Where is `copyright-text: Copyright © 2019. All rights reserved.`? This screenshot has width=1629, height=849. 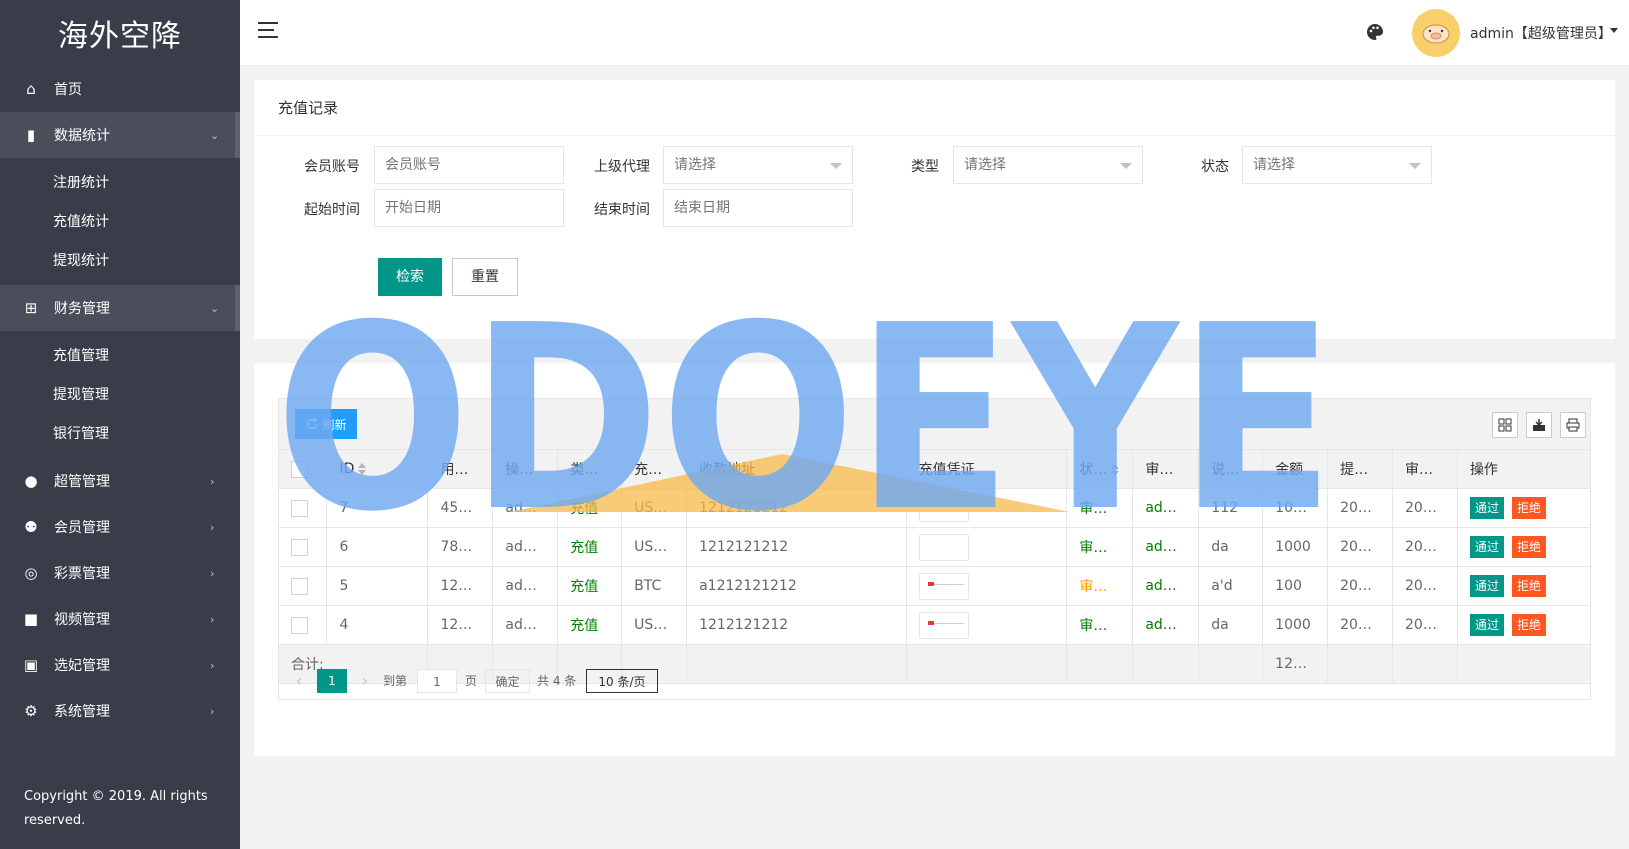
copyright-text: Copyright © 2019. All rights reserved. is located at coordinates (116, 808).